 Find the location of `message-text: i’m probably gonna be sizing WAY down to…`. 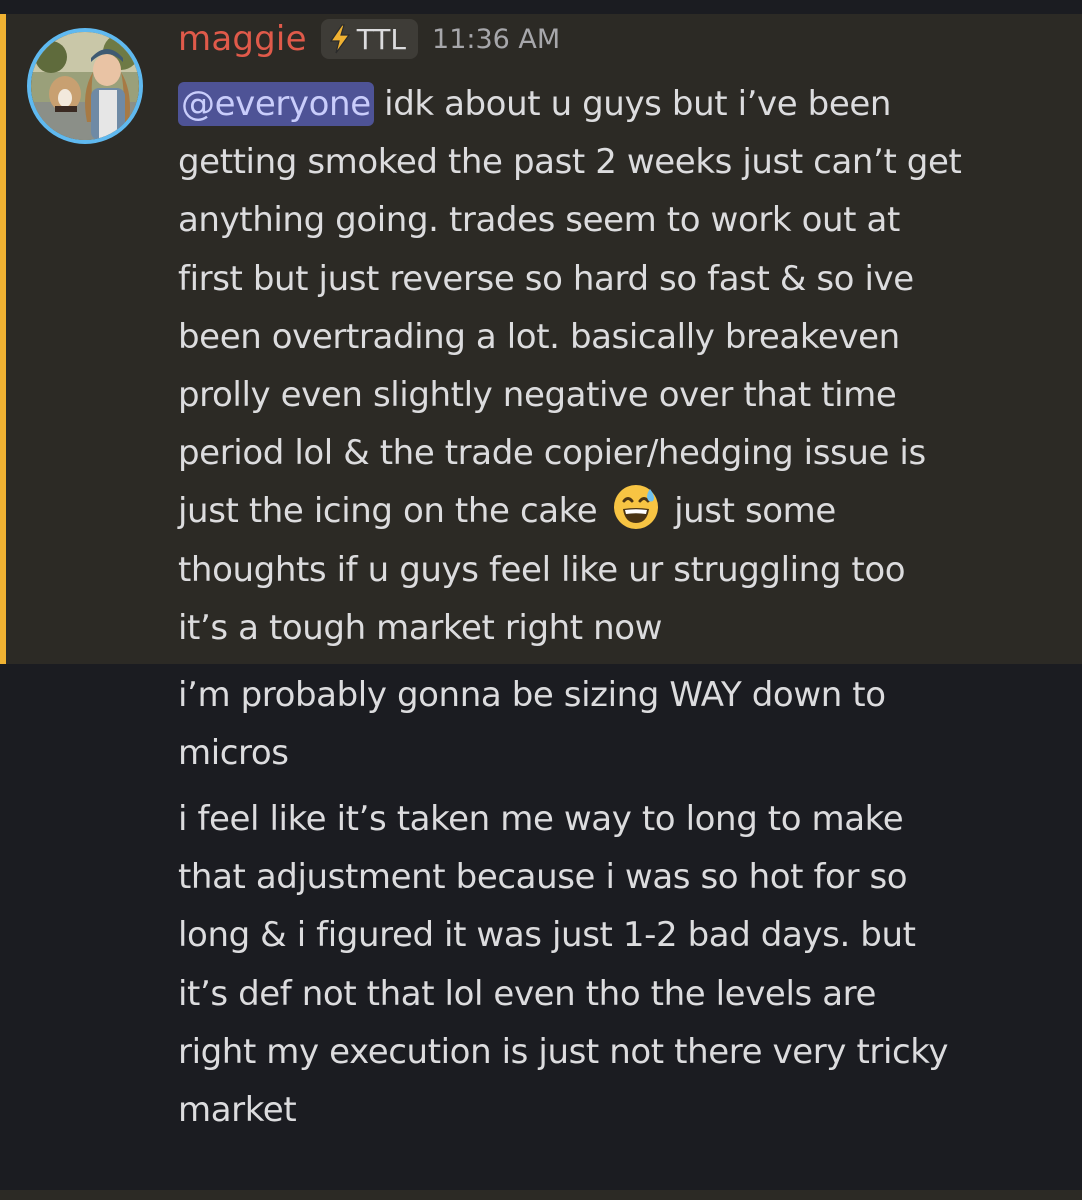

message-text: i’m probably gonna be sizing WAY down to… is located at coordinates (532, 724).